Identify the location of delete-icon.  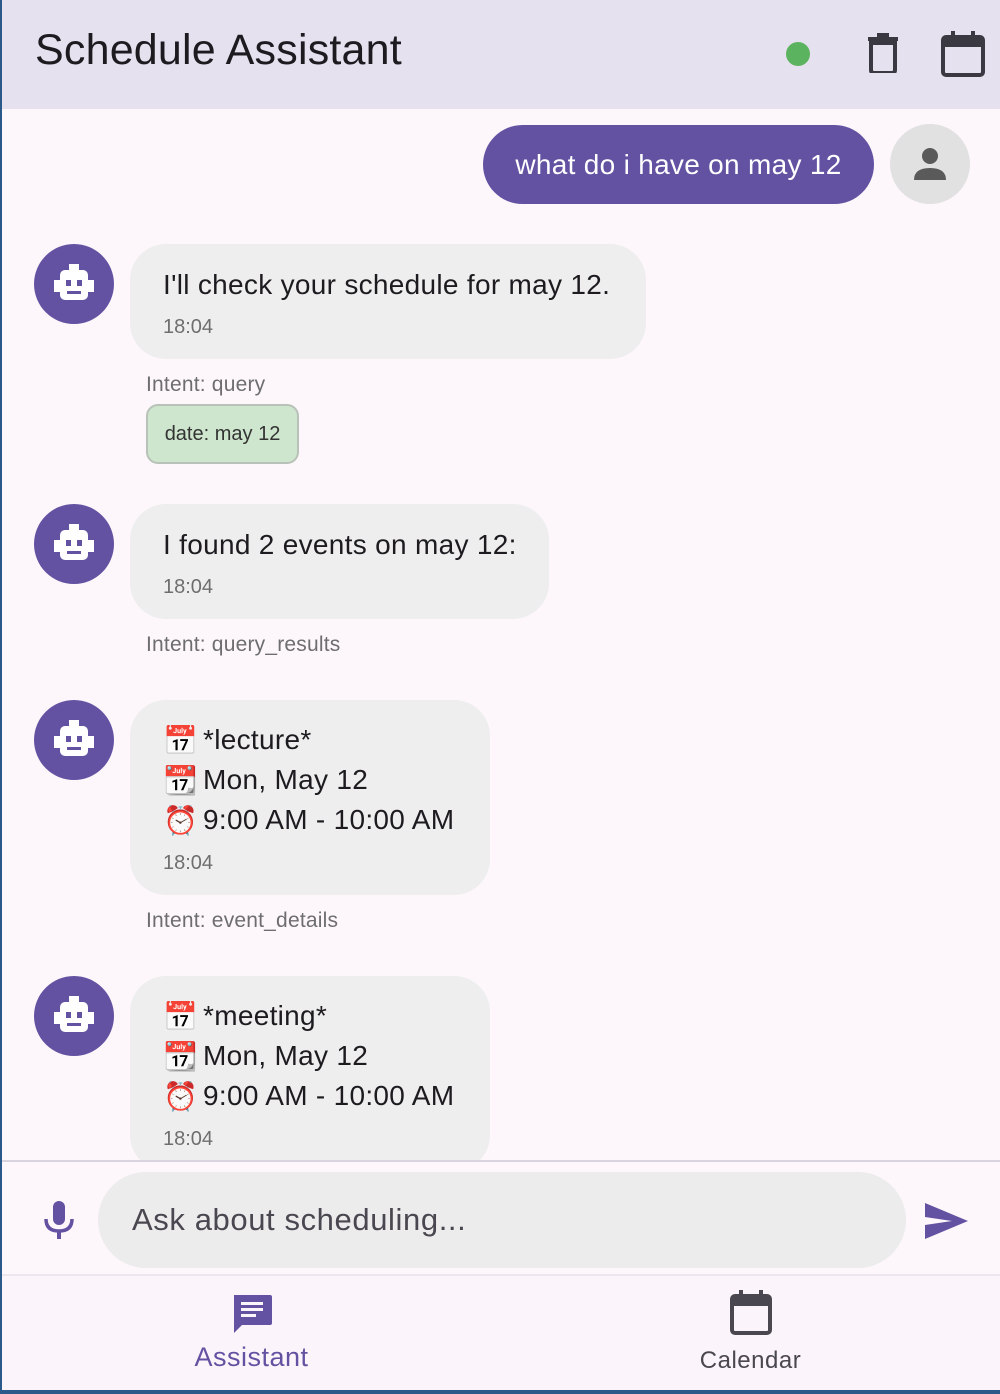
(883, 53).